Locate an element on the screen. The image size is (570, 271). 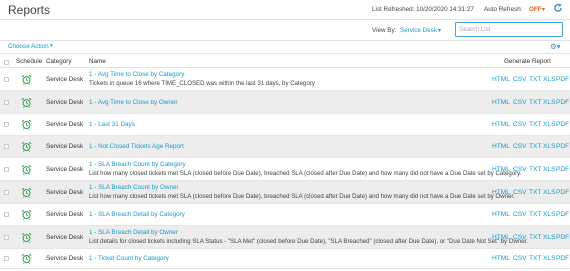
view-by-select: Service Desk is located at coordinates (418, 30).